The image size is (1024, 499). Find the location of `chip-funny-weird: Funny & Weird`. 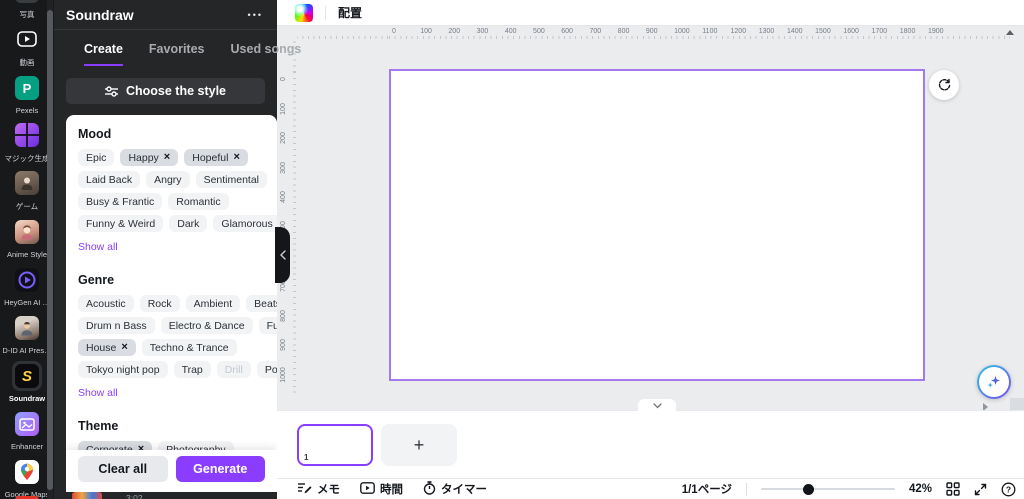

chip-funny-weird: Funny & Weird is located at coordinates (121, 223).